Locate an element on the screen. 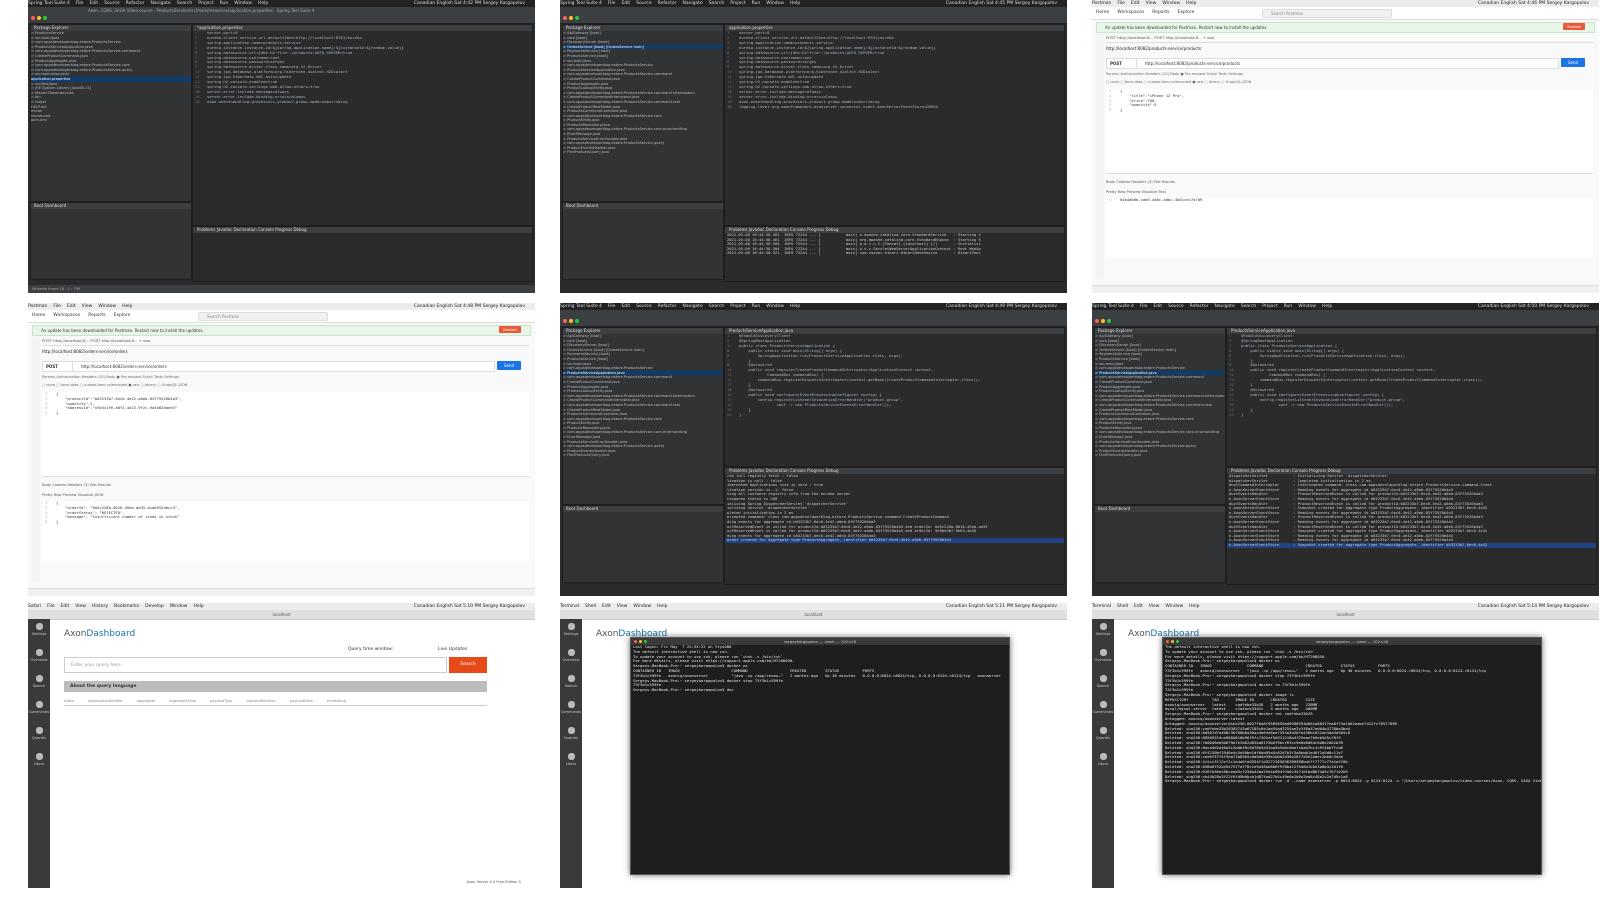  nav-link: Workspaces is located at coordinates (1130, 12).